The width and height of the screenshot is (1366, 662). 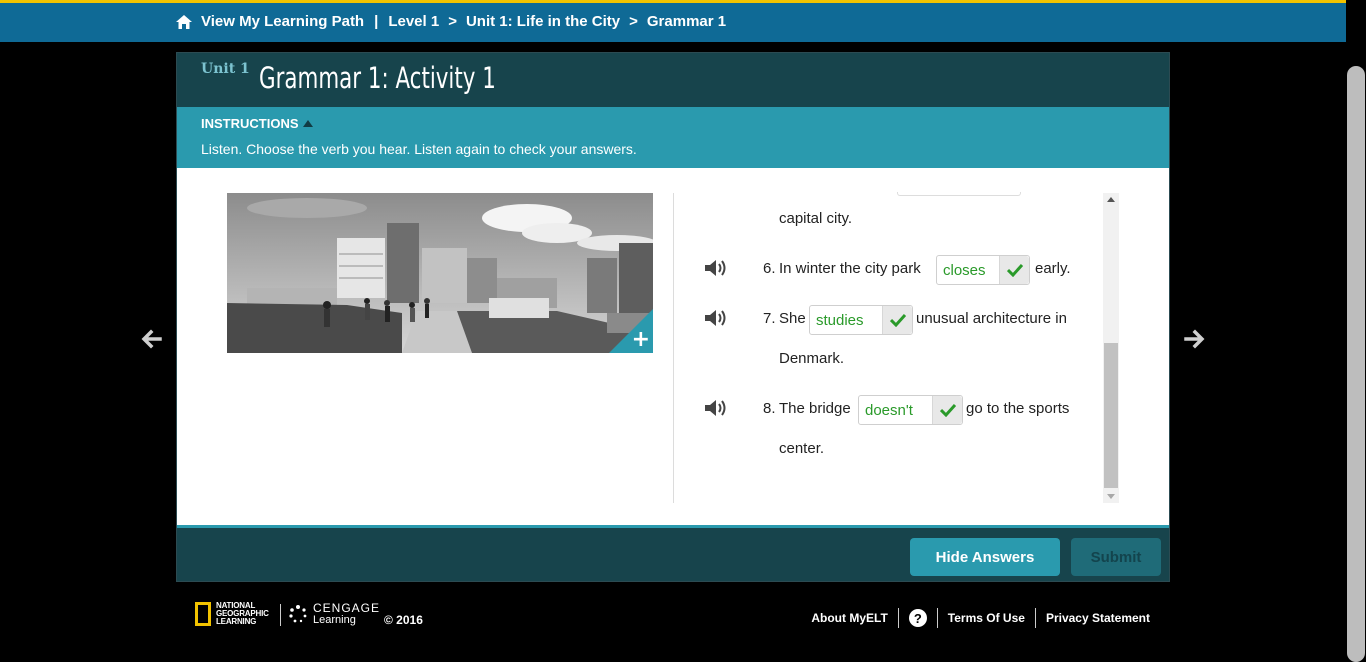 What do you see at coordinates (991, 318) in the screenshot?
I see `question-7-after: unusual architecture in` at bounding box center [991, 318].